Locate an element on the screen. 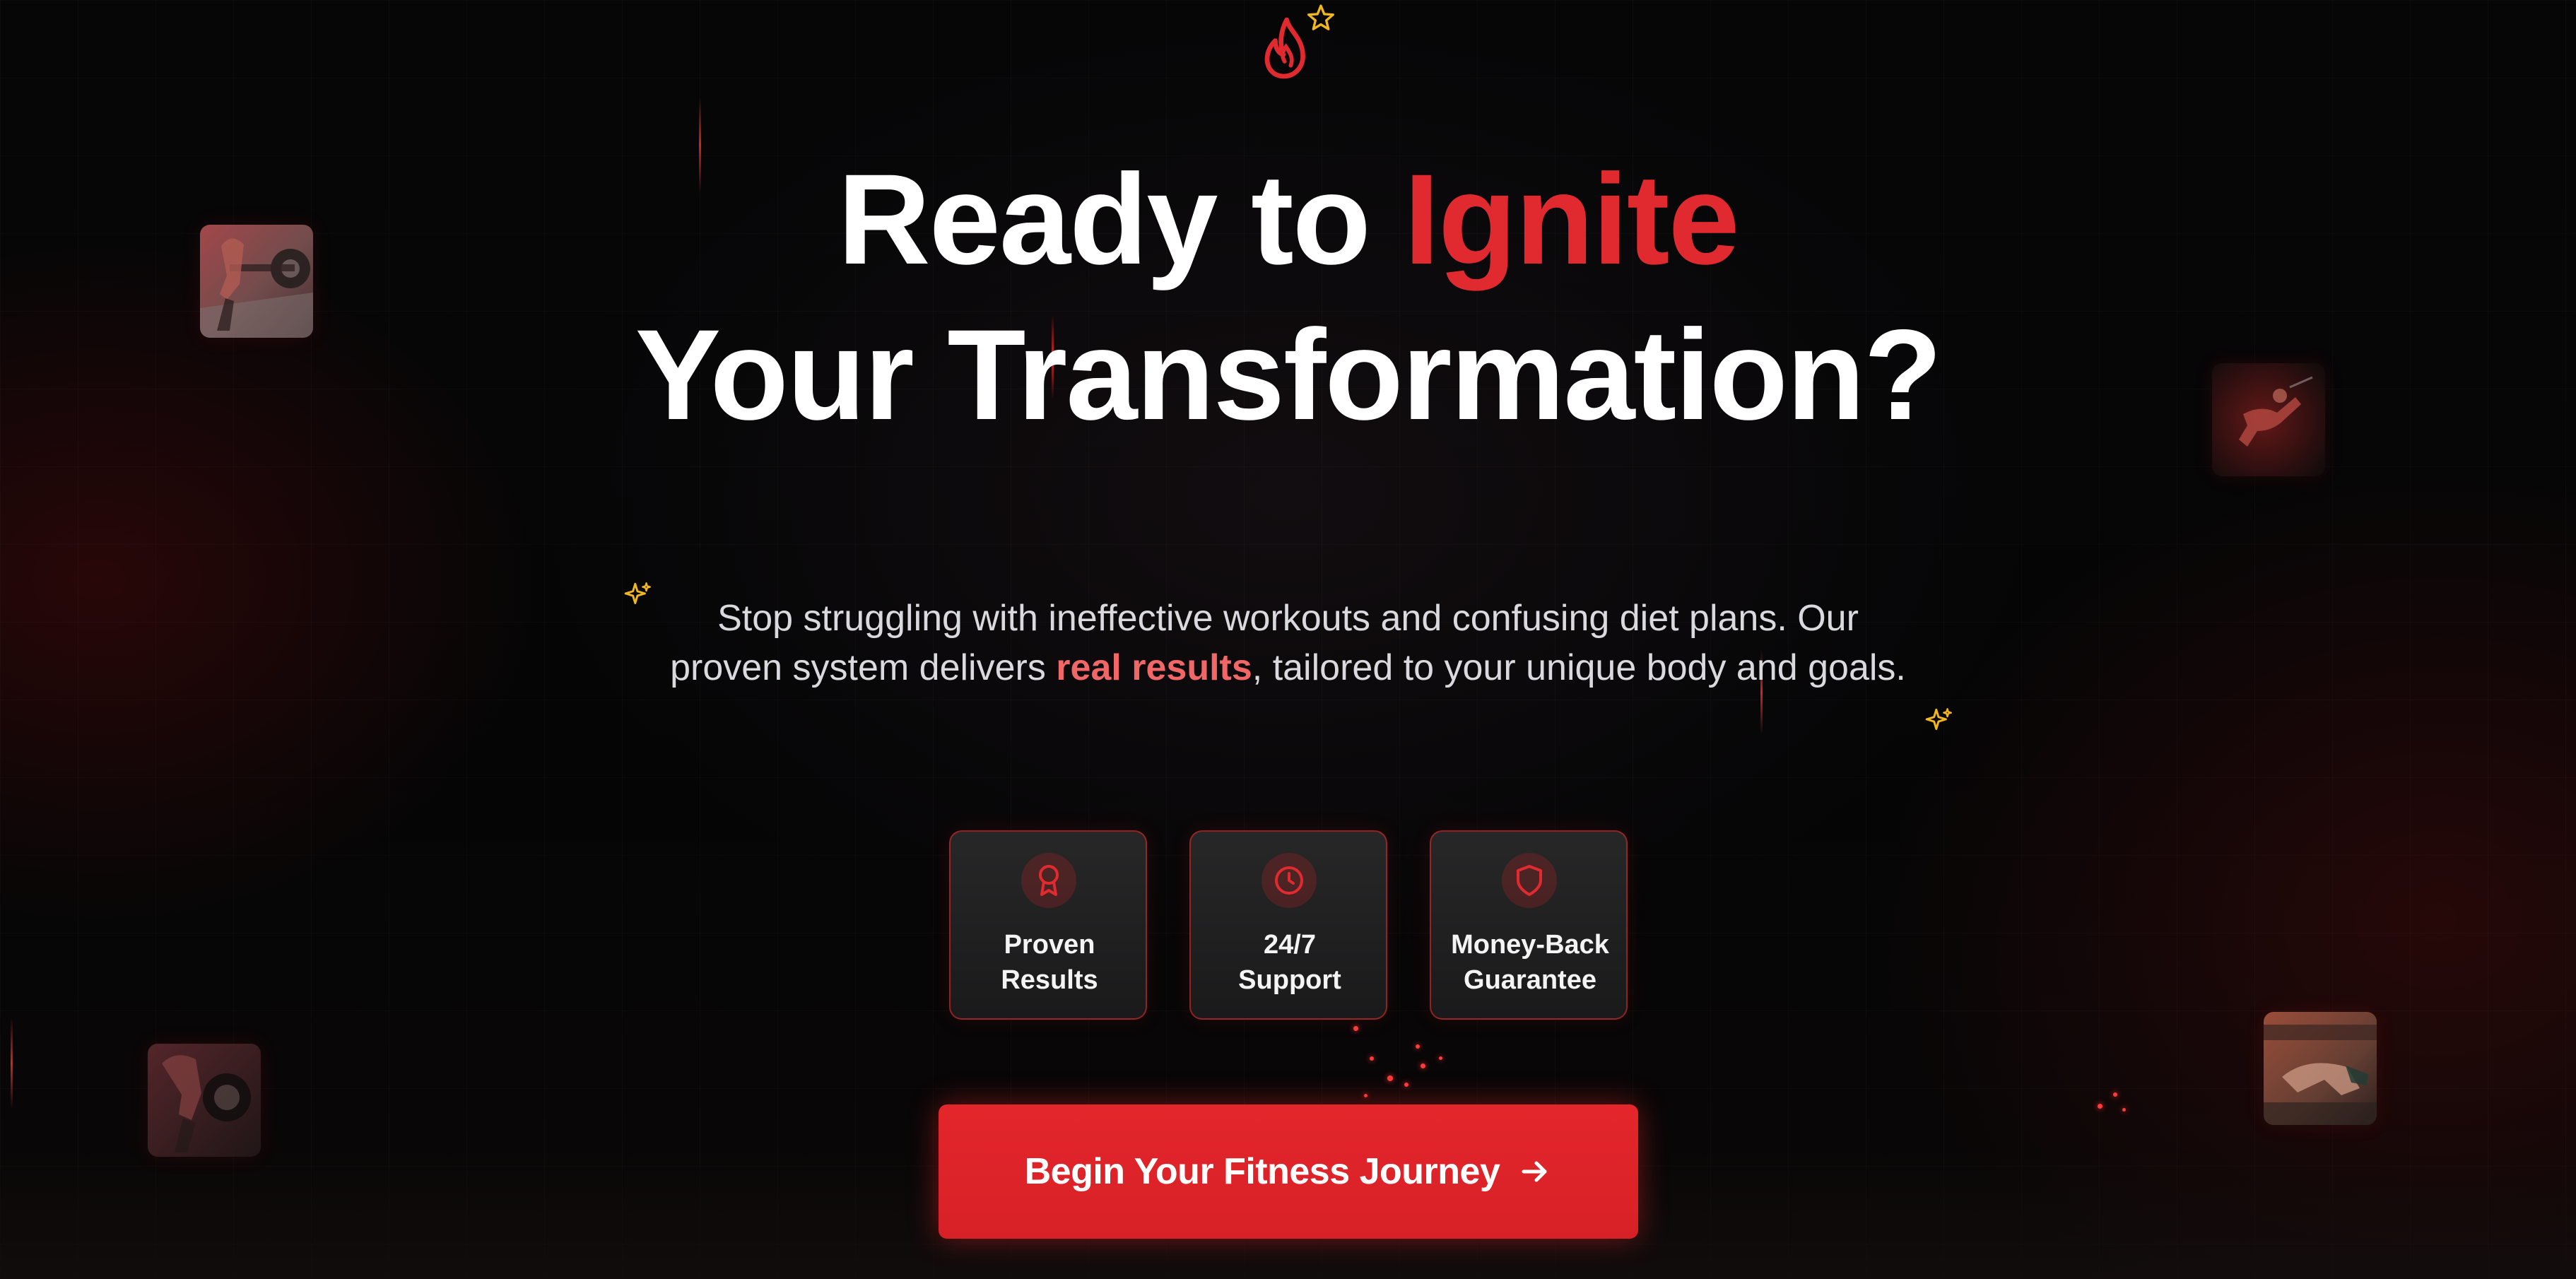 This screenshot has height=1279, width=2576. feature-label: 24/7 Support is located at coordinates (1290, 963).